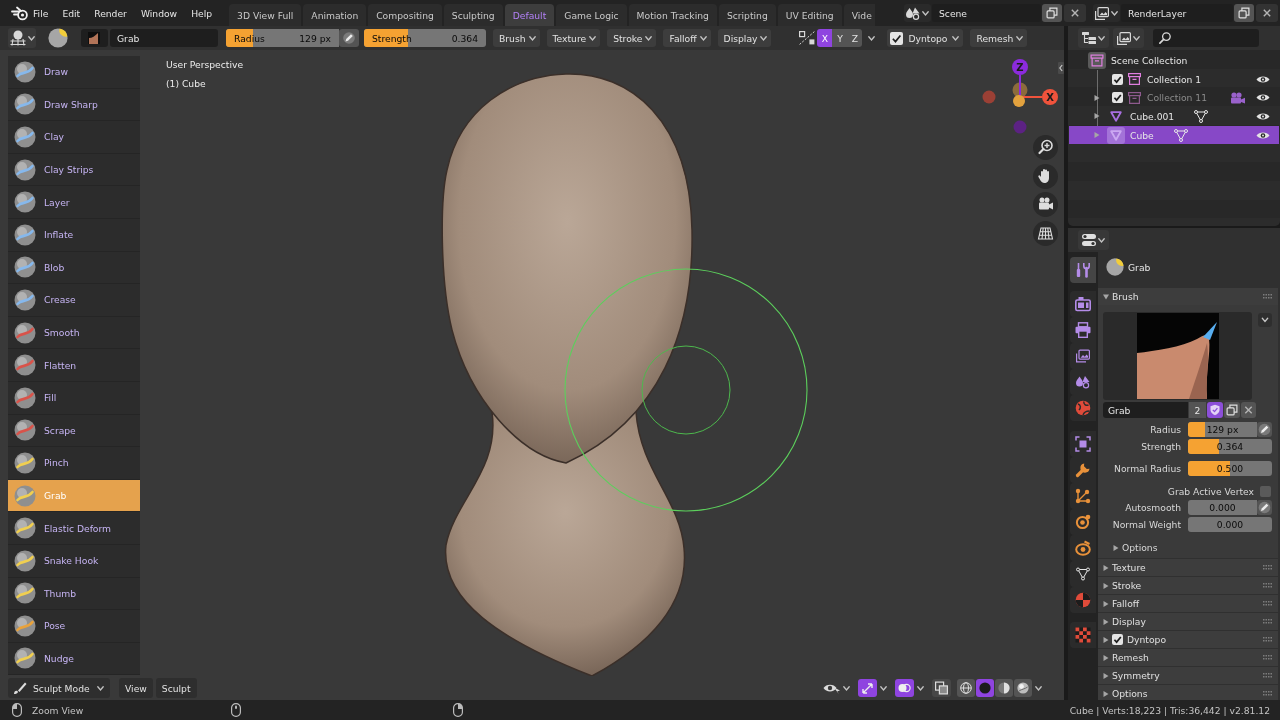 This screenshot has width=1280, height=720. I want to click on dropdown-button: Brush, so click(516, 38).